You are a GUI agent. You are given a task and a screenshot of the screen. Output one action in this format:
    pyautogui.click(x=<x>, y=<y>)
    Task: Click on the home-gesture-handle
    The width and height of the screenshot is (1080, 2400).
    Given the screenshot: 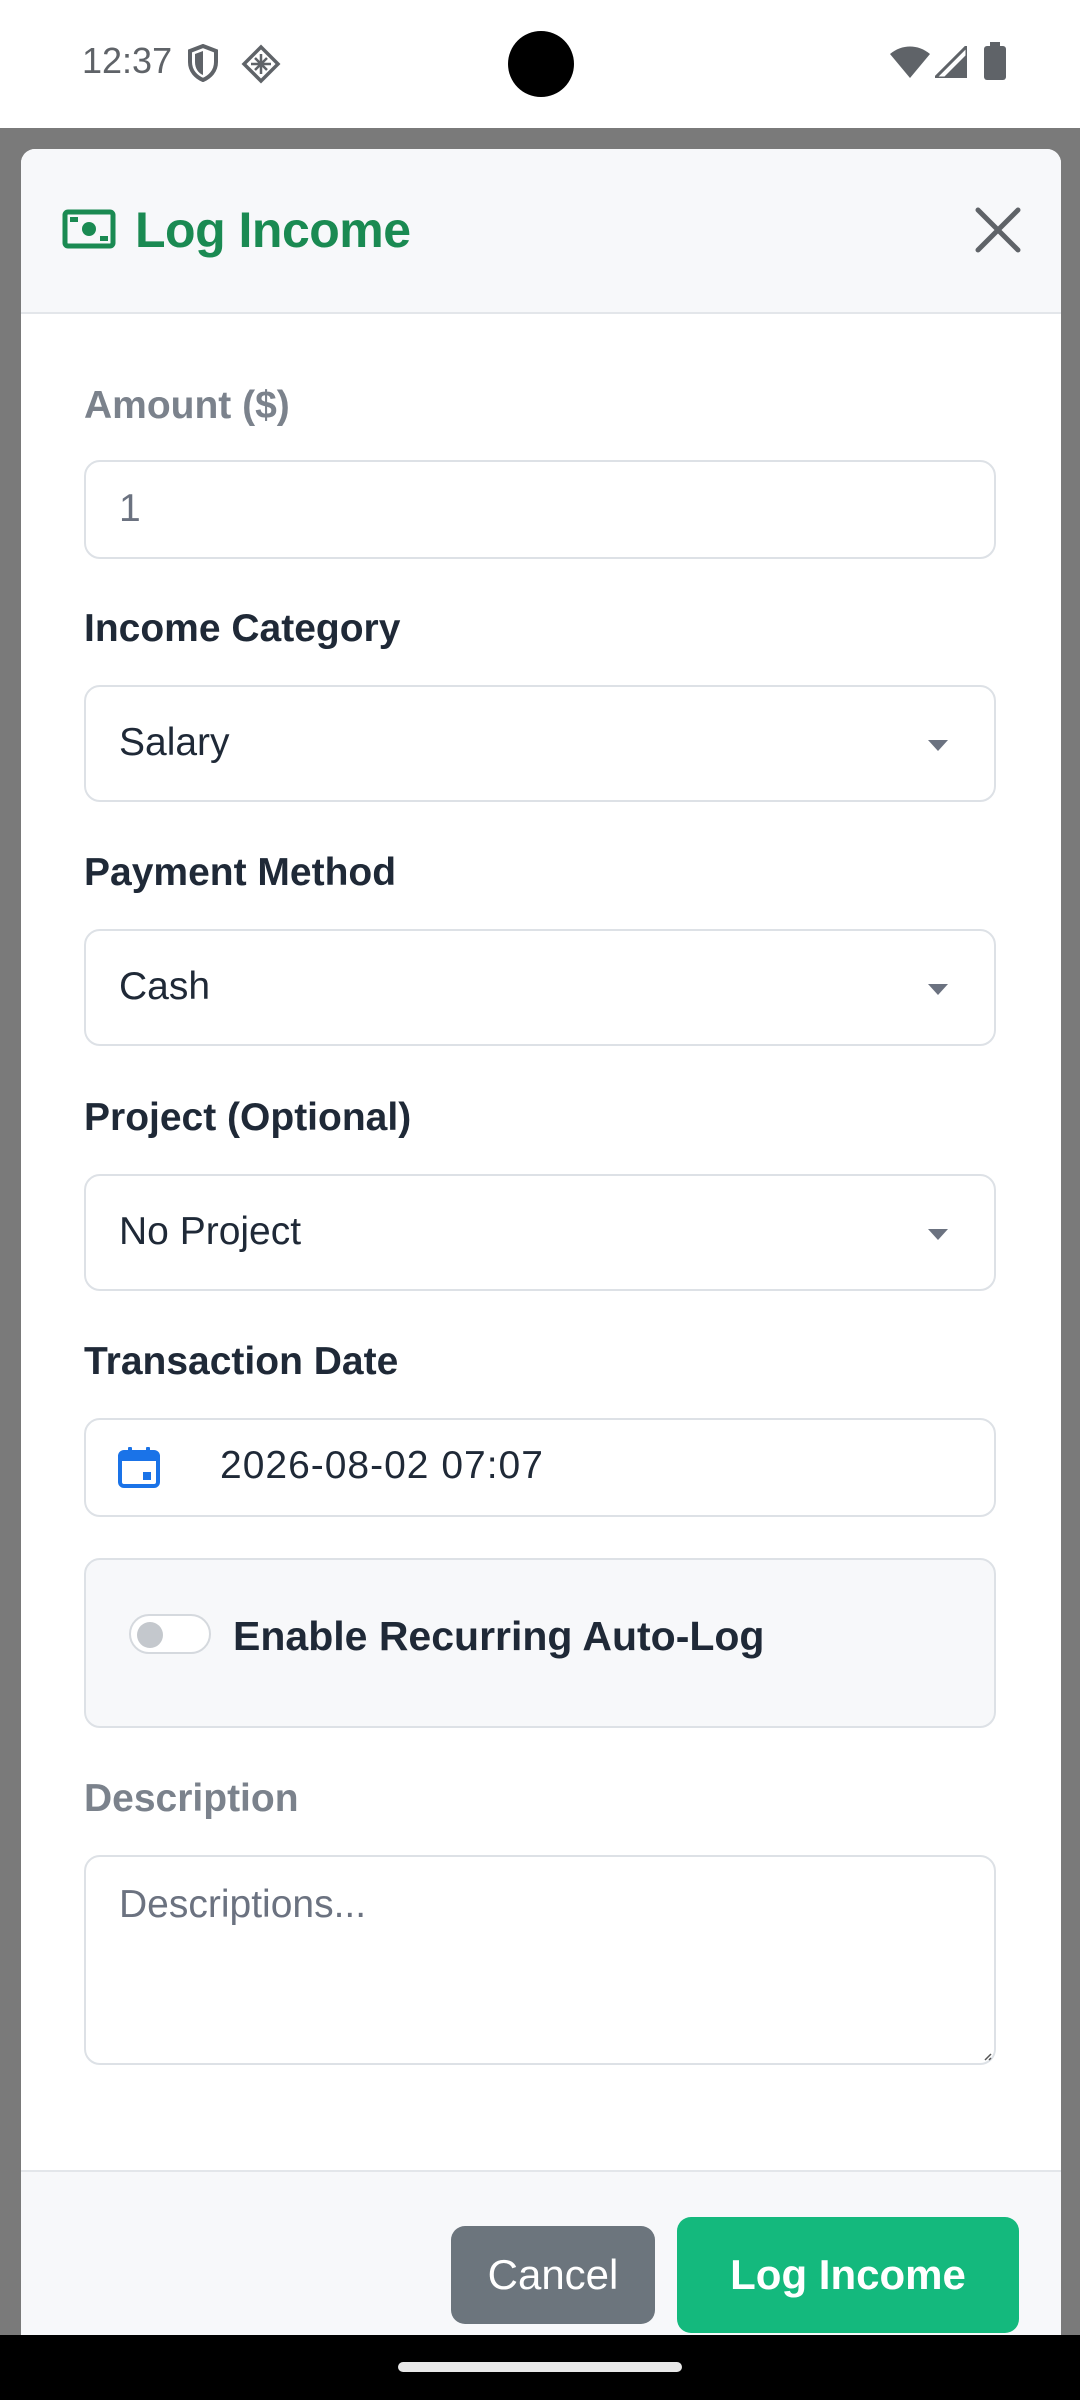 What is the action you would take?
    pyautogui.click(x=540, y=2367)
    